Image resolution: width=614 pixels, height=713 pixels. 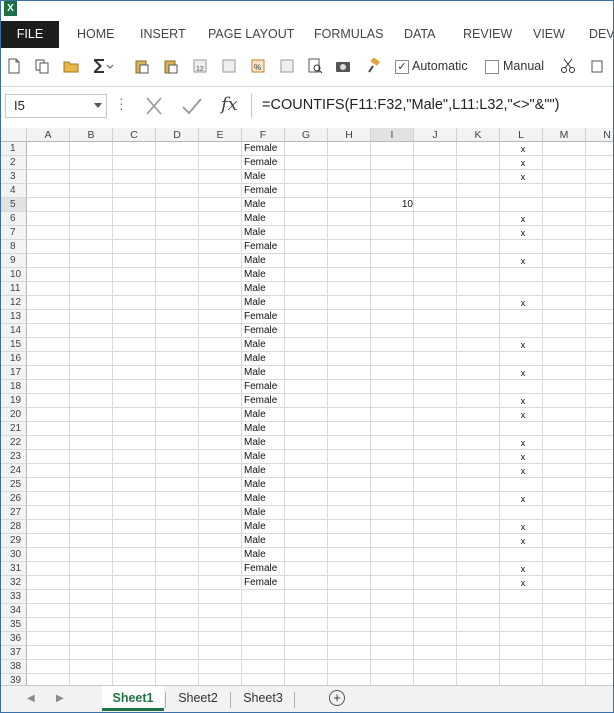 I want to click on sheet-tab-sheet2: Sheet2, so click(x=198, y=698).